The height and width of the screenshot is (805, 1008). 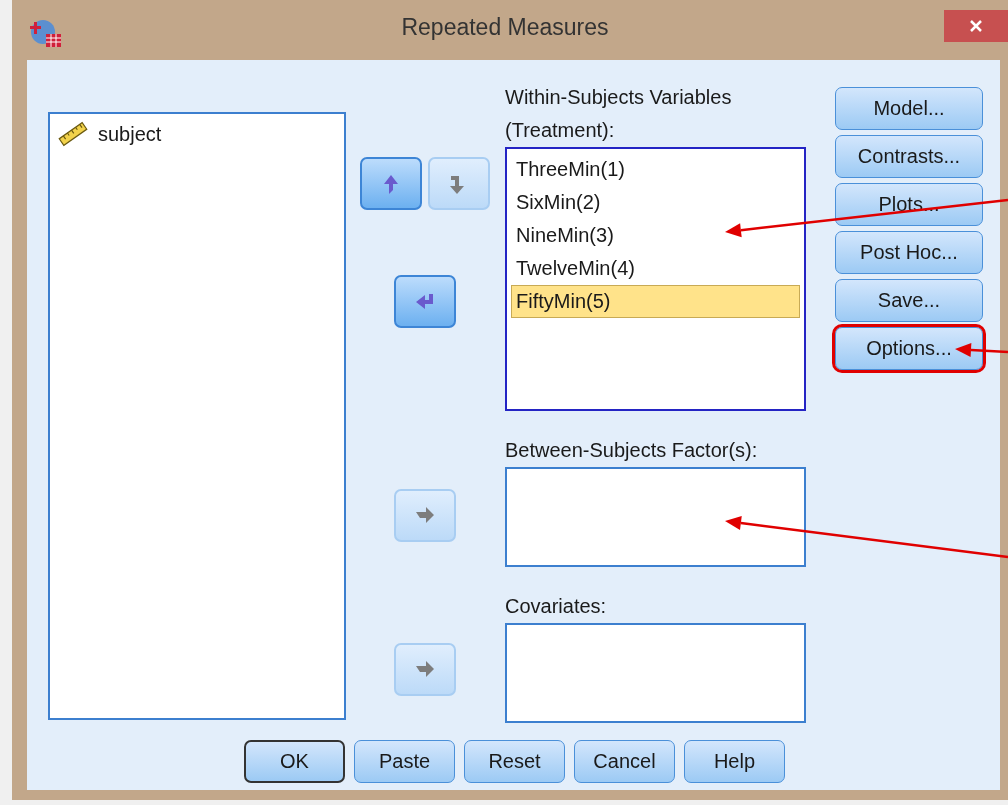 What do you see at coordinates (560, 130) in the screenshot?
I see `factor-label: (Treatment):` at bounding box center [560, 130].